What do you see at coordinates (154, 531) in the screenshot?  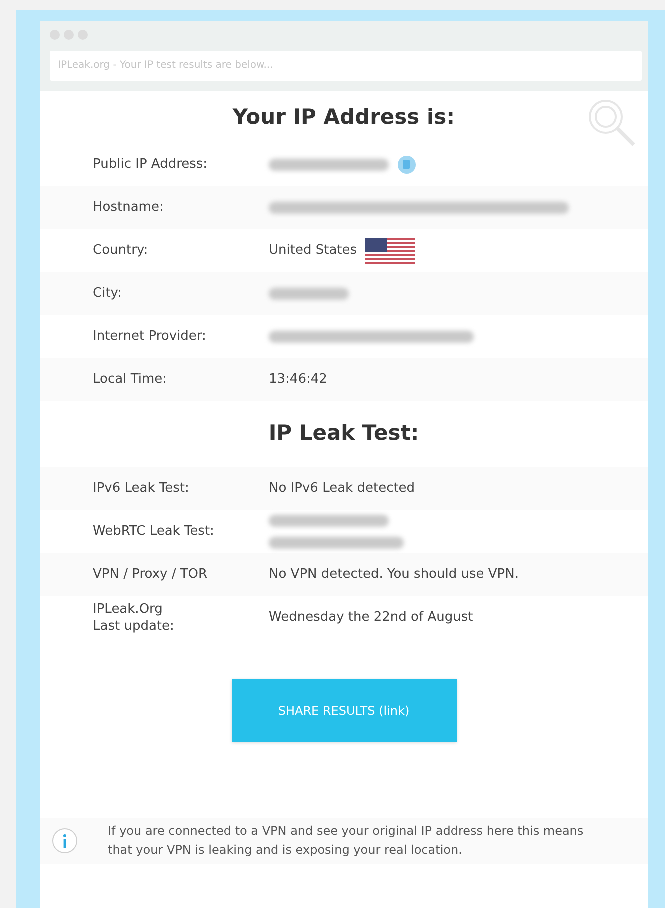 I see `field-label: WebRTC Leak Test:` at bounding box center [154, 531].